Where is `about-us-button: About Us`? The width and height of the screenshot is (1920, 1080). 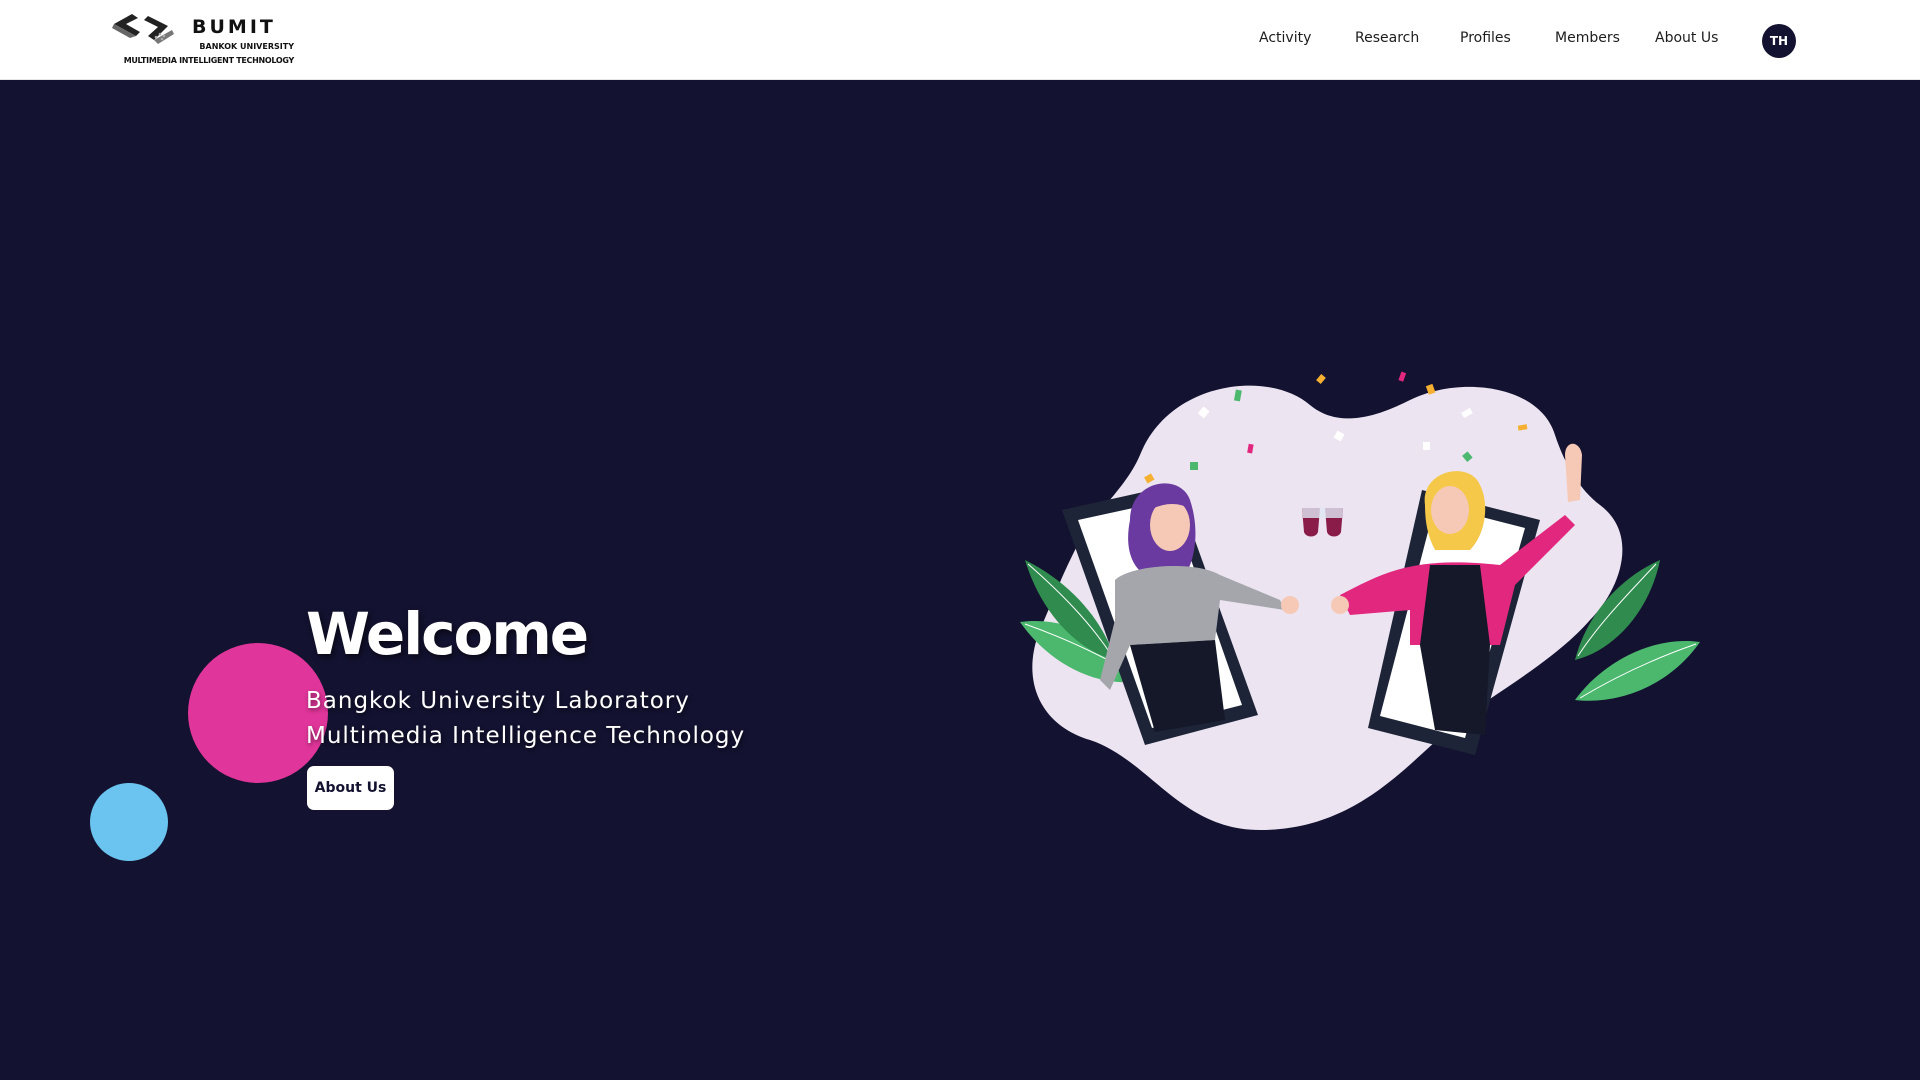
about-us-button: About Us is located at coordinates (350, 788).